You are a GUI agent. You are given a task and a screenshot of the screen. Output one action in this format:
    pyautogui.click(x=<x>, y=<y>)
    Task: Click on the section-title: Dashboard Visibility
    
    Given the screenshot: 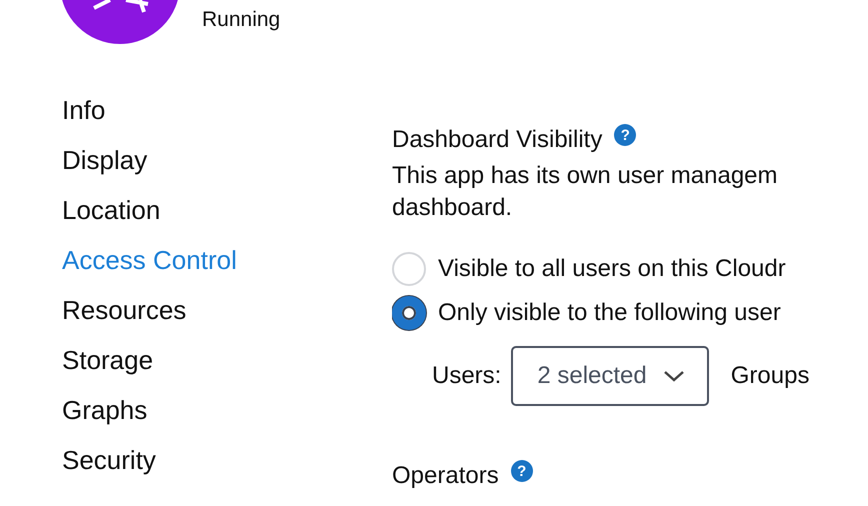 What is the action you would take?
    pyautogui.click(x=497, y=140)
    